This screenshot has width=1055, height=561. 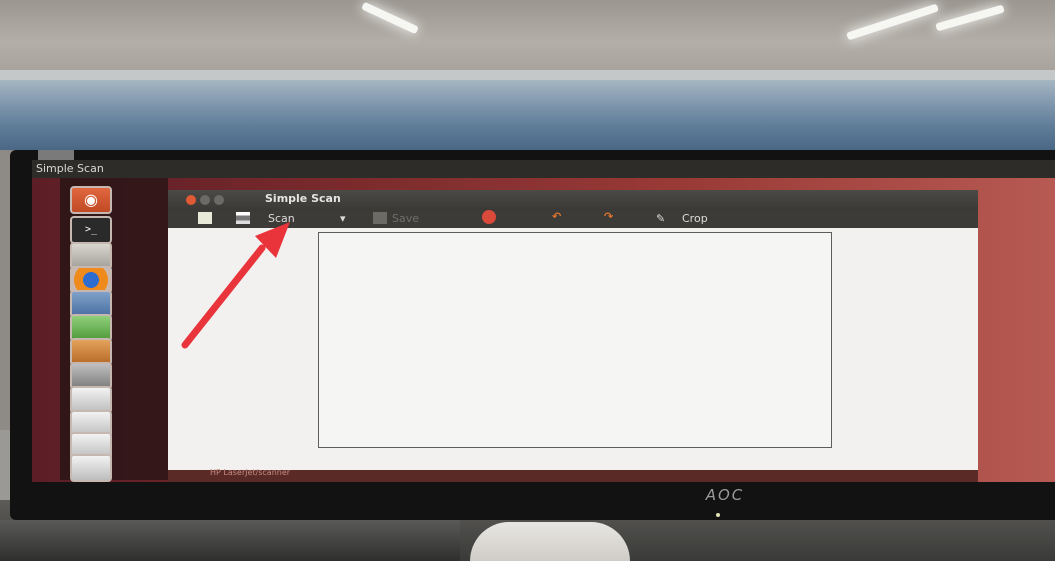 I want to click on annotation-arrow, so click(x=235, y=285).